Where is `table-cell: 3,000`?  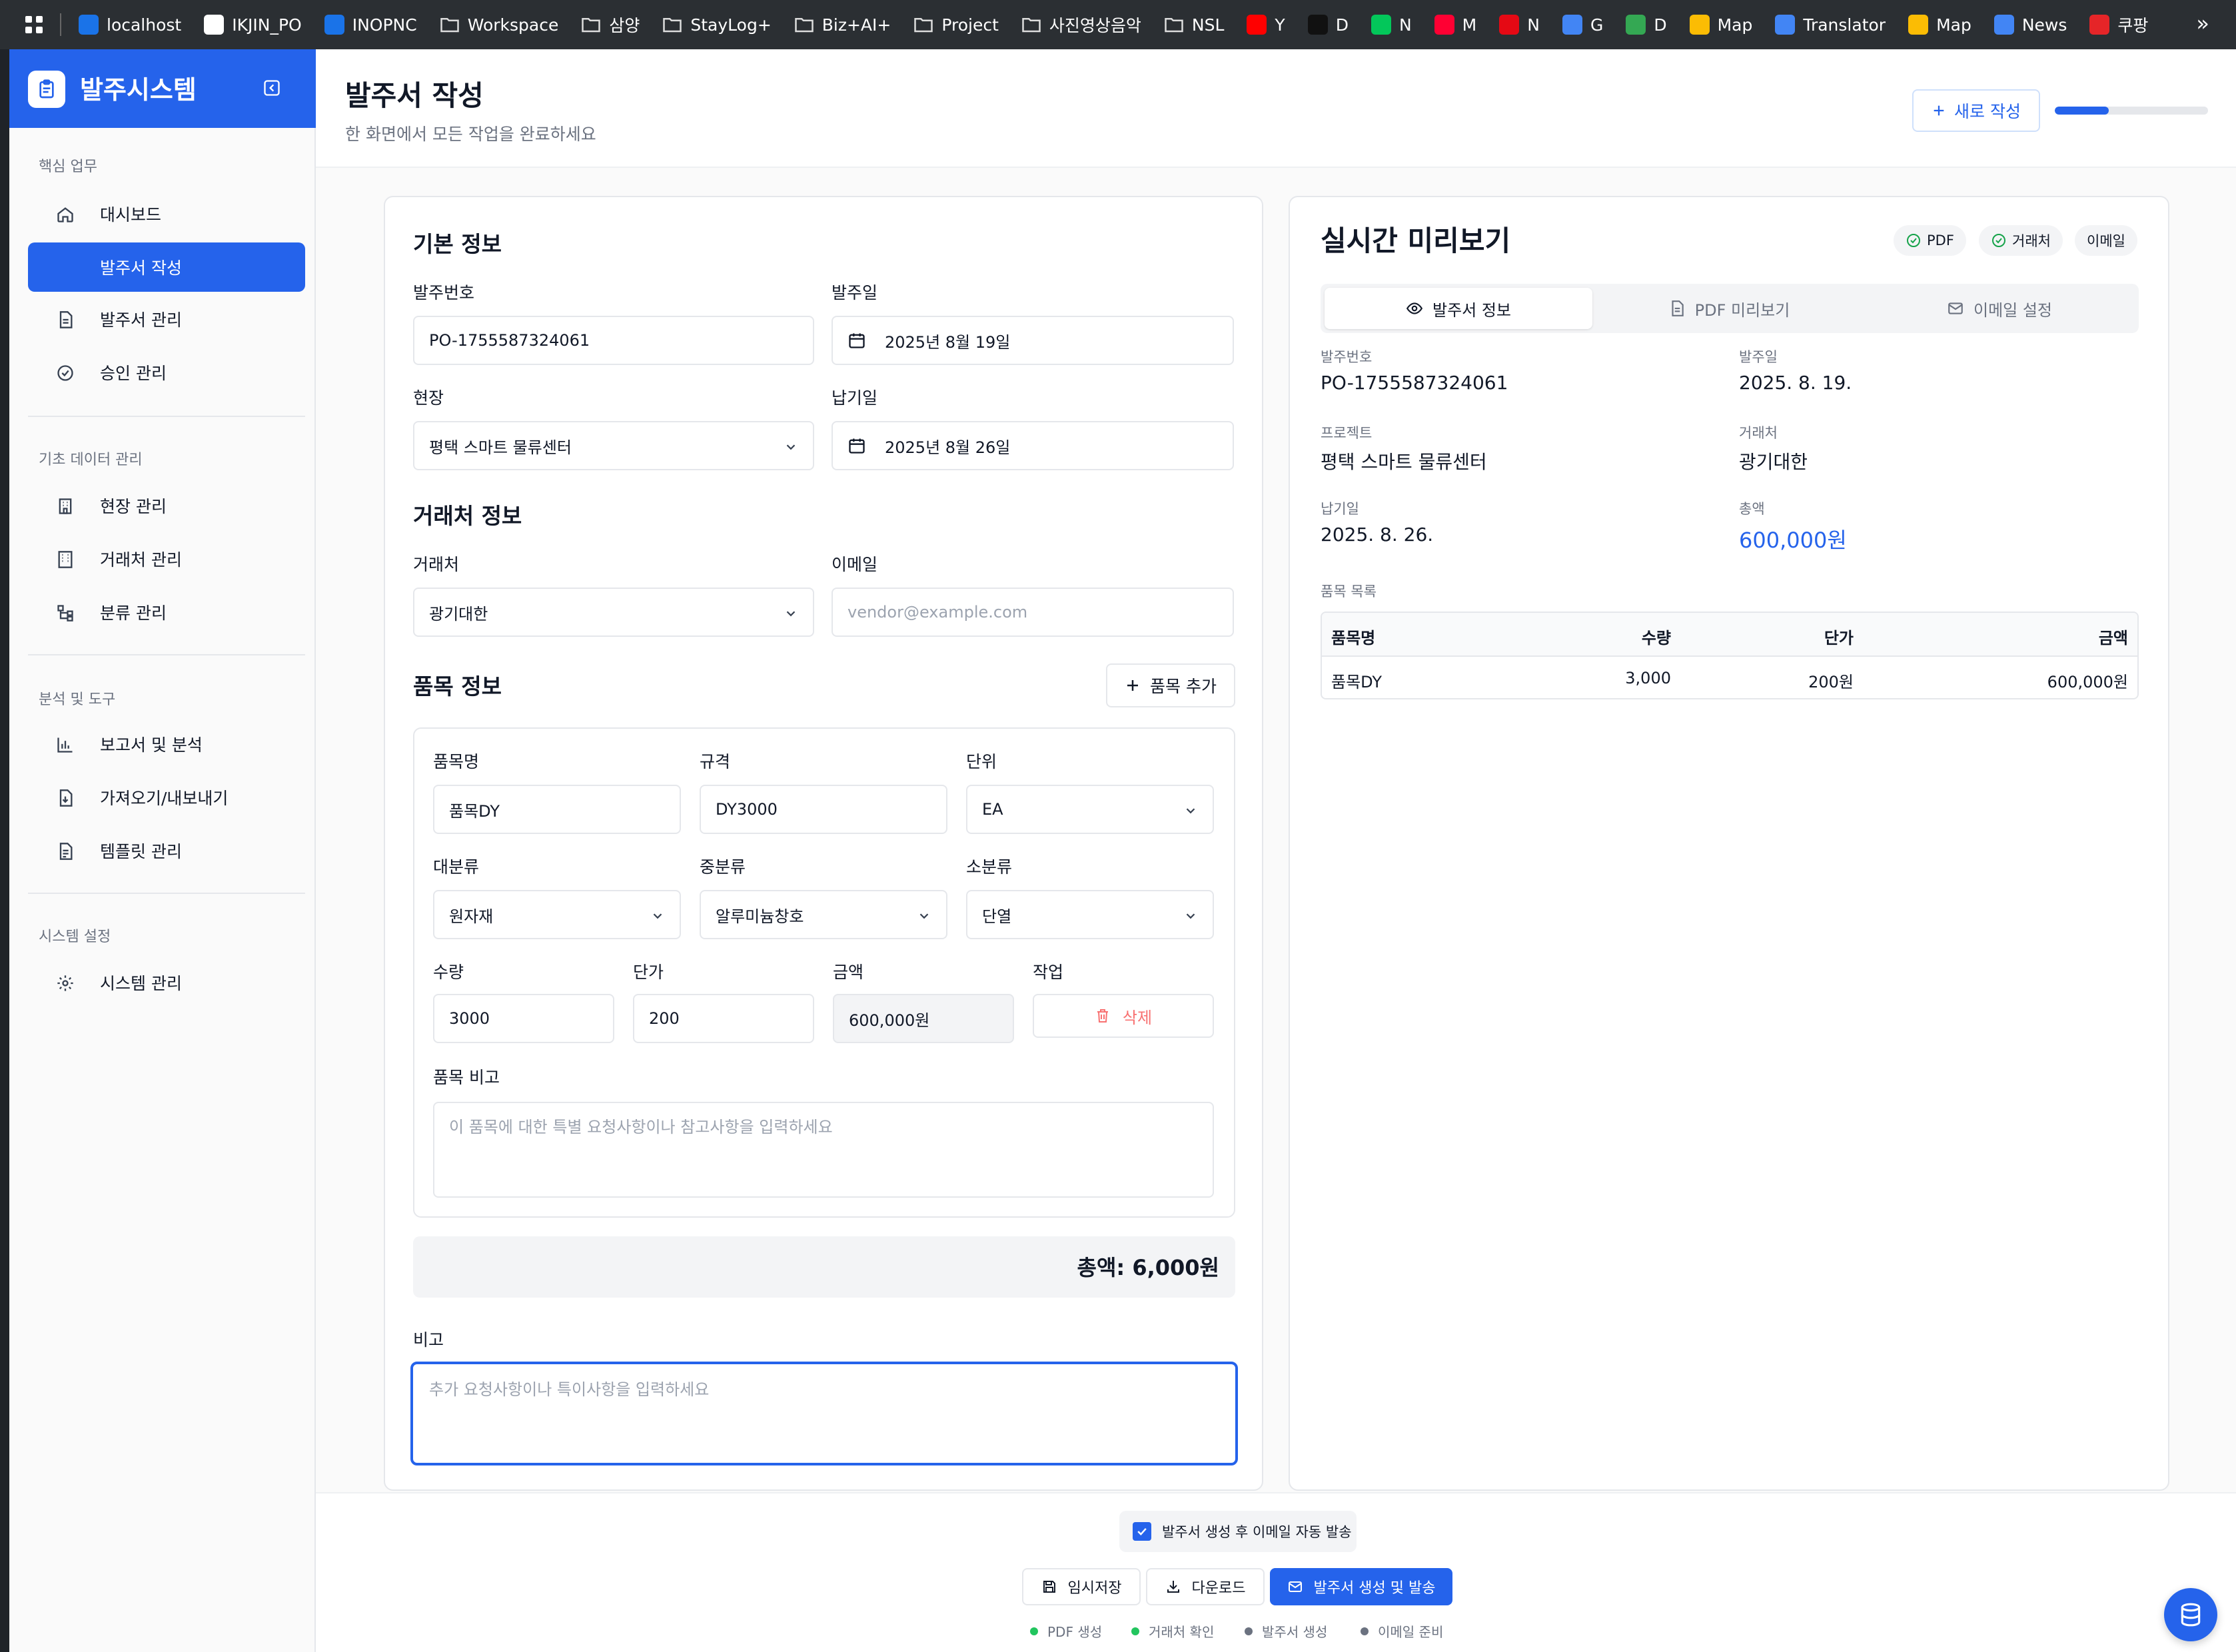 table-cell: 3,000 is located at coordinates (1648, 678).